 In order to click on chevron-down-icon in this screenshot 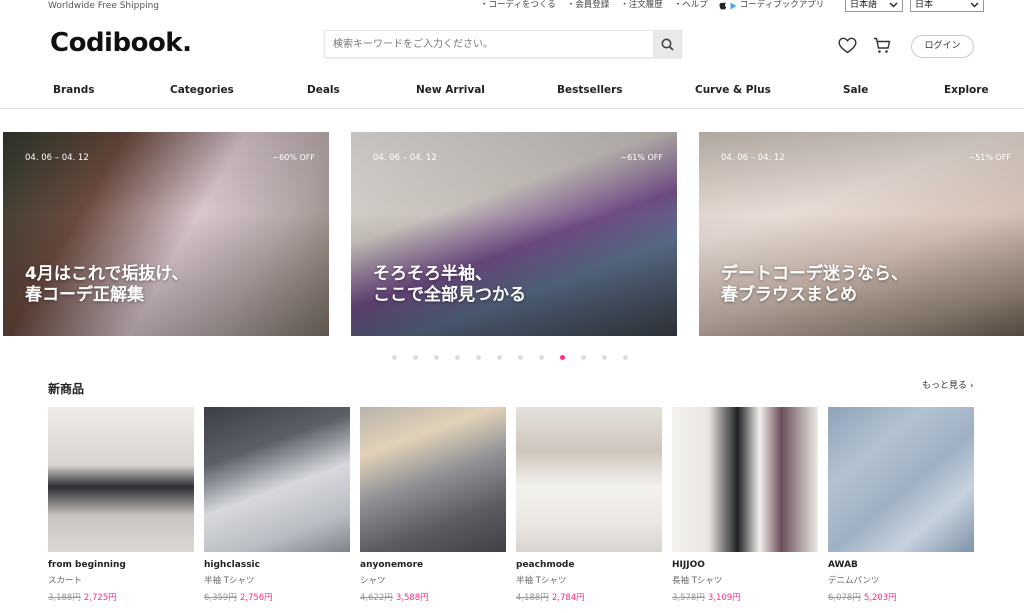, I will do `click(893, 5)`.